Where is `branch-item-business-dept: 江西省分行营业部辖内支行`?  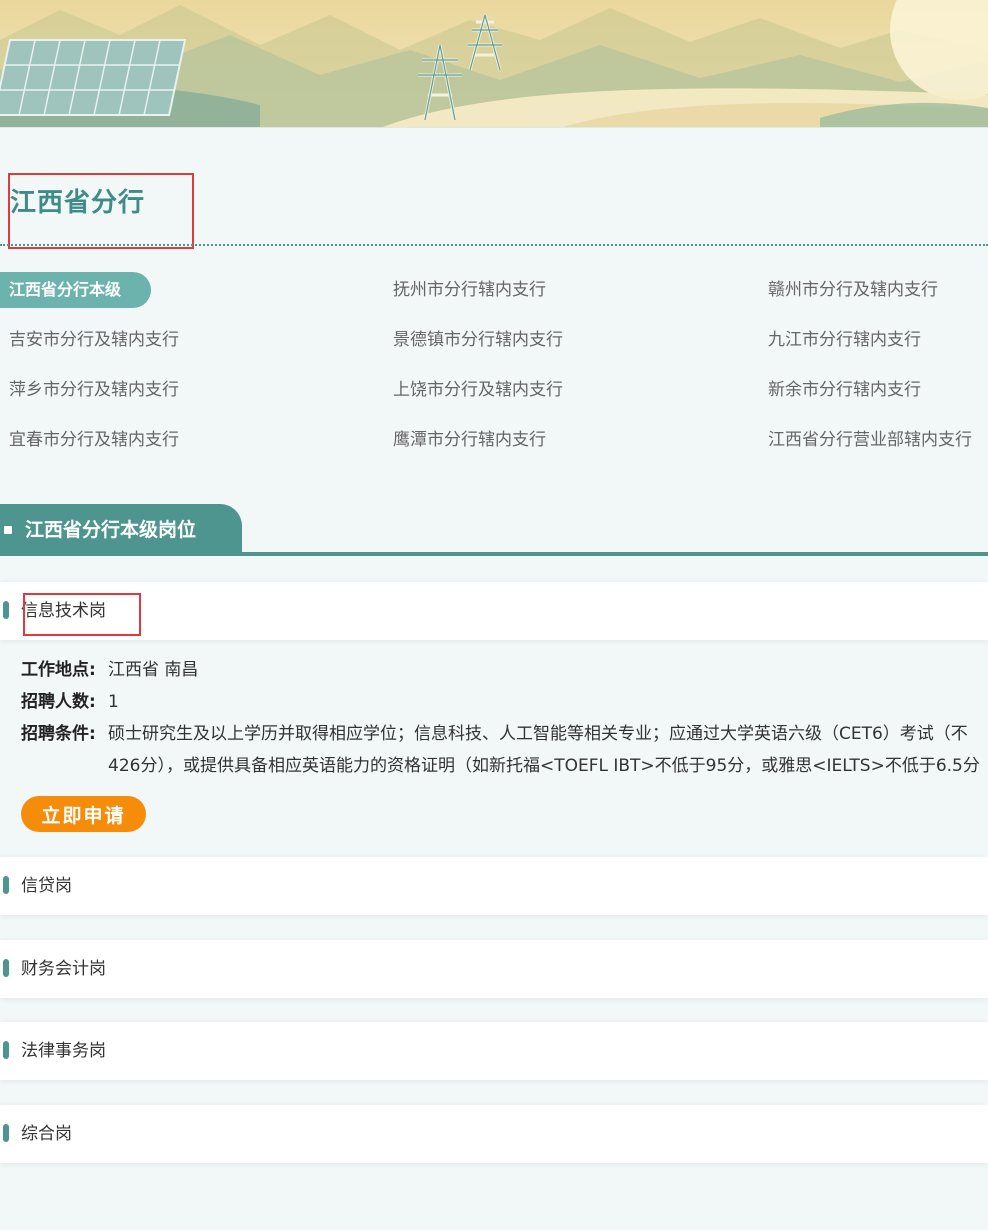 branch-item-business-dept: 江西省分行营业部辖内支行 is located at coordinates (873, 447).